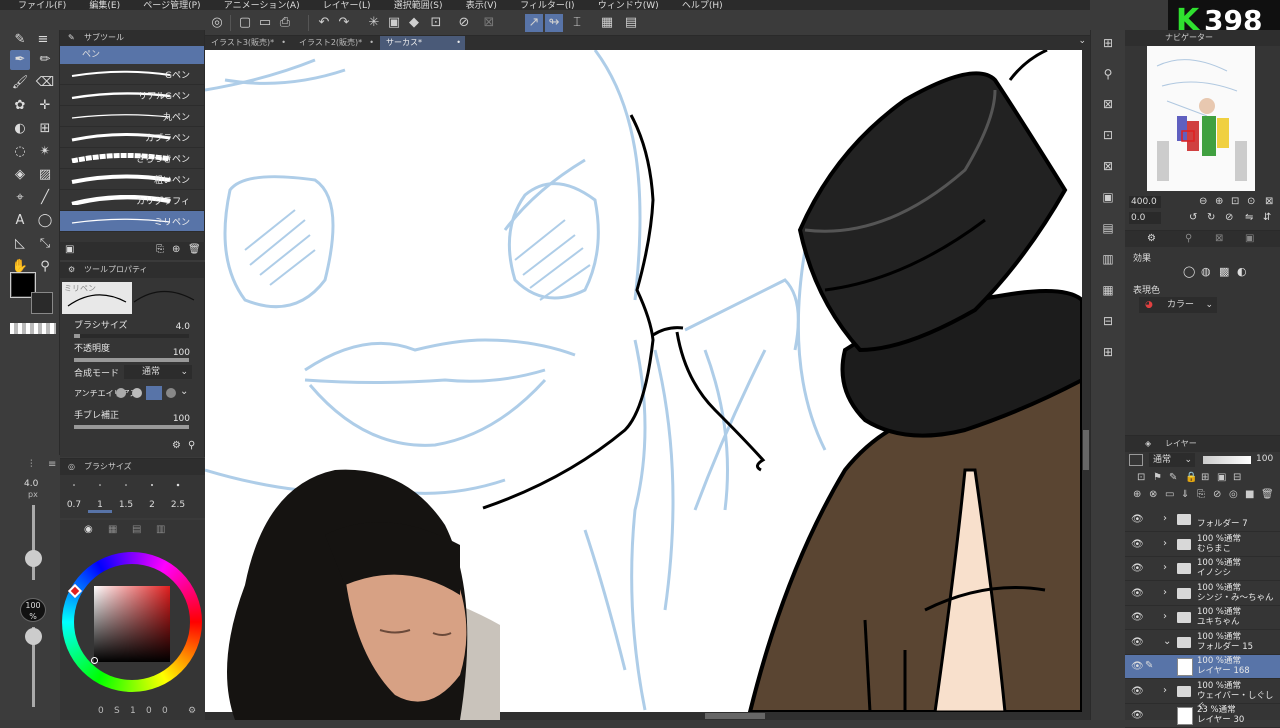 The width and height of the screenshot is (1280, 728). Describe the element at coordinates (136, 529) in the screenshot. I see `color-slider-tab-icon: ▤` at that location.